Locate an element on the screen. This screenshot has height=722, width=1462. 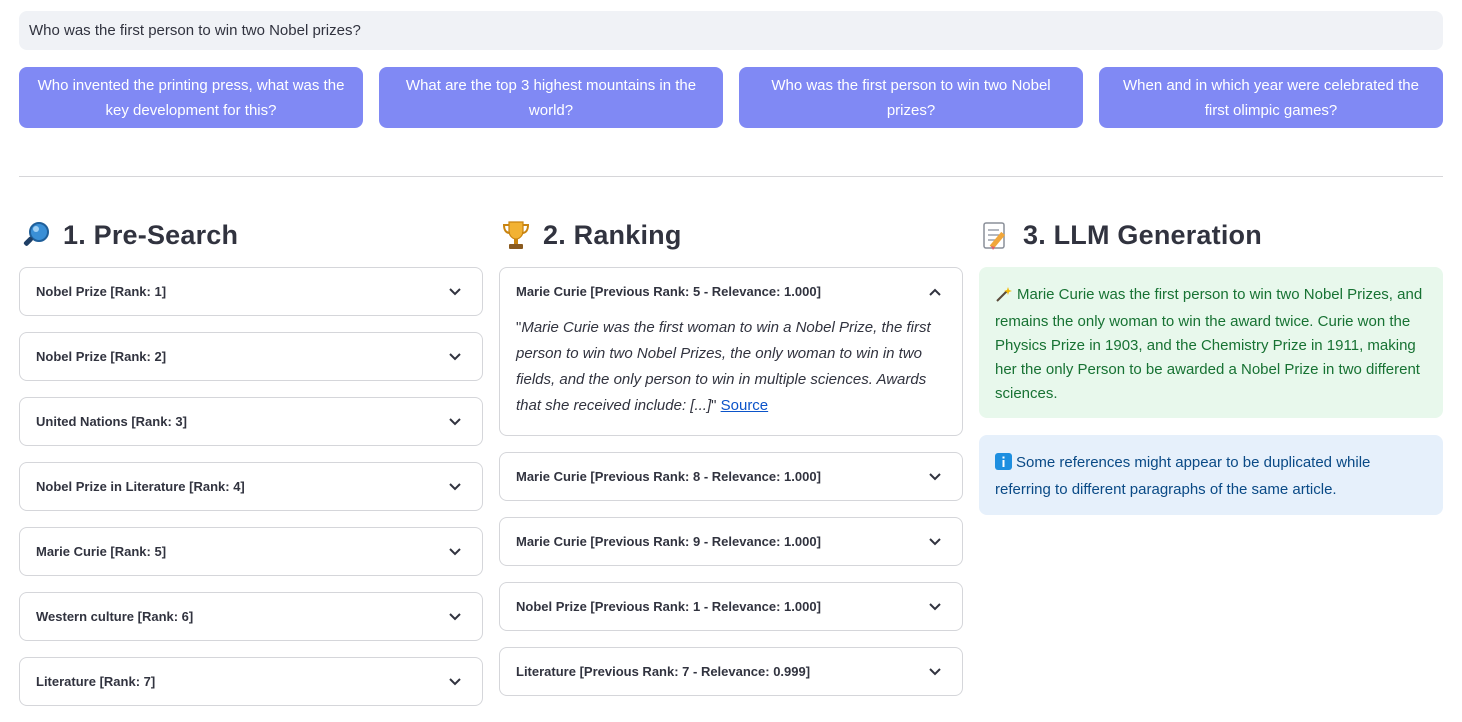
presearch-expander: Nobel Prize in Literature [Rank: 4] is located at coordinates (251, 486).